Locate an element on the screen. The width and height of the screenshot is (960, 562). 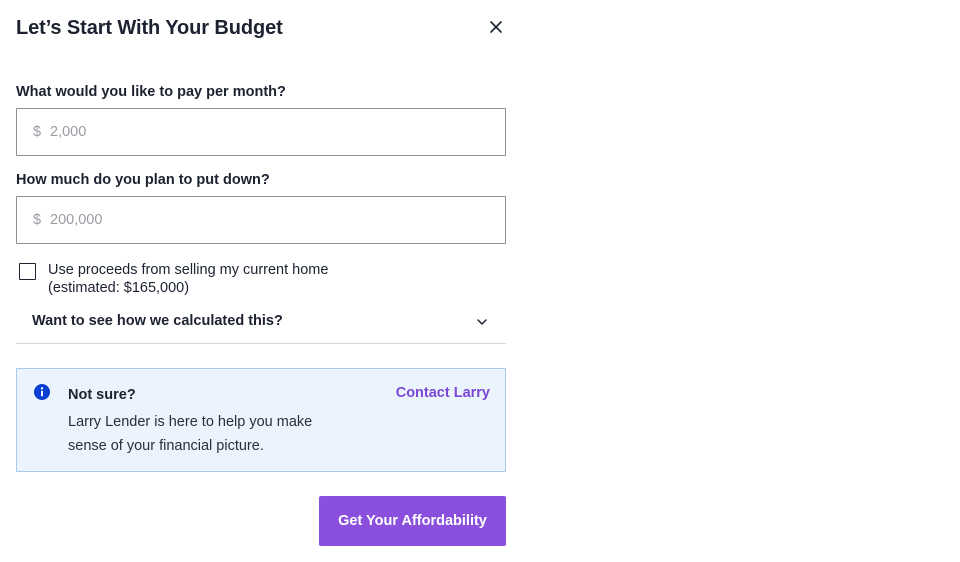
down-payment-input is located at coordinates (270, 220).